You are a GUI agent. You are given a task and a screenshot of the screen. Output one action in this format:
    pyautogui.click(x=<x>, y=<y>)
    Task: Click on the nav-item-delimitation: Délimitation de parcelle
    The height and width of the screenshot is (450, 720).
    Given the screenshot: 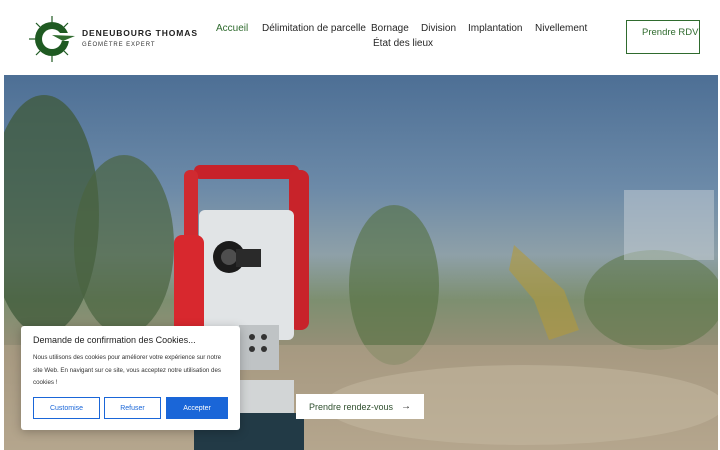 What is the action you would take?
    pyautogui.click(x=314, y=28)
    